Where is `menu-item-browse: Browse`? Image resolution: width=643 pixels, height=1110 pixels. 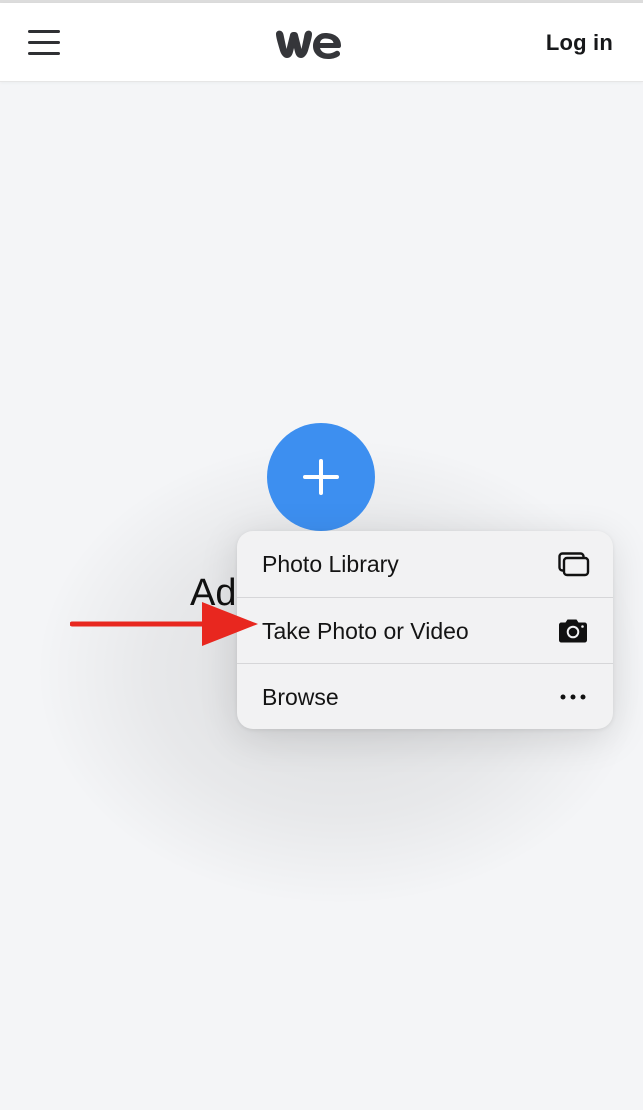
menu-item-browse: Browse is located at coordinates (425, 696).